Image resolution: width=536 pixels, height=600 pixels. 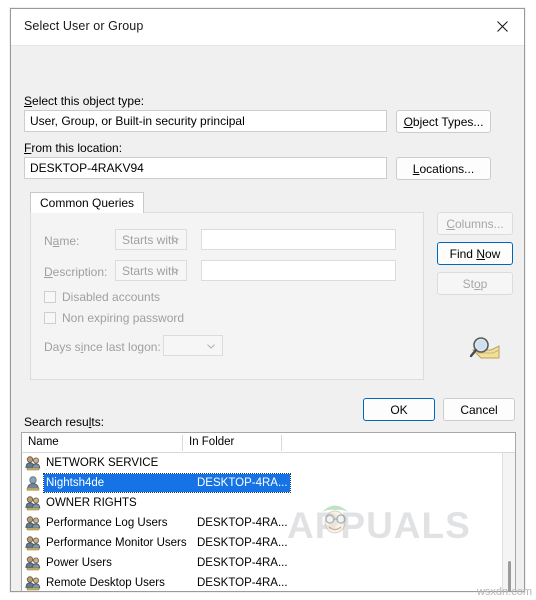 What do you see at coordinates (267, 27) in the screenshot?
I see `title-bar: Select User or Group` at bounding box center [267, 27].